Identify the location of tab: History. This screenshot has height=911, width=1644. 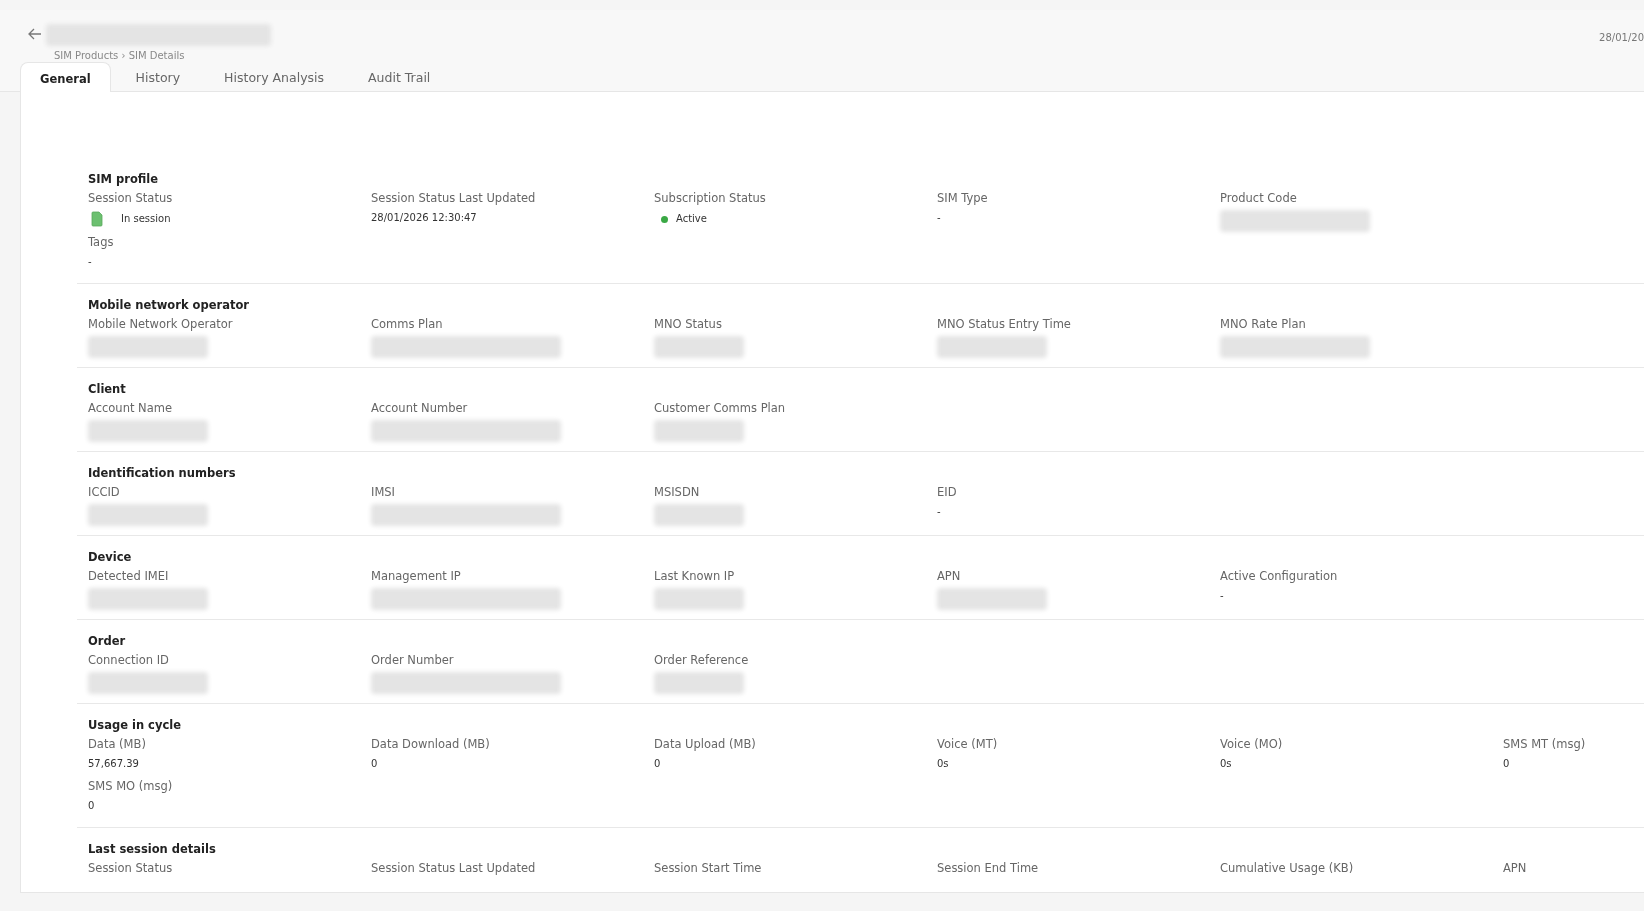
(158, 76).